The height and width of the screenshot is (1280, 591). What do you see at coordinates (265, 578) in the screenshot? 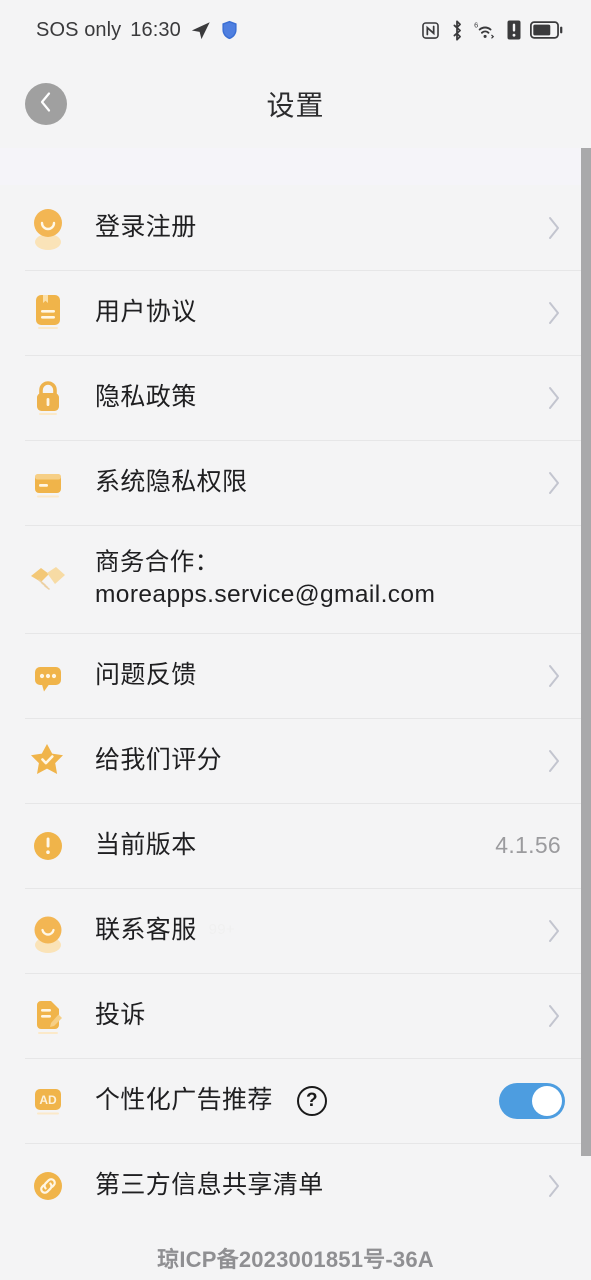
I see `list-item-label: 商务合作：moreapps.service@gmail.com` at bounding box center [265, 578].